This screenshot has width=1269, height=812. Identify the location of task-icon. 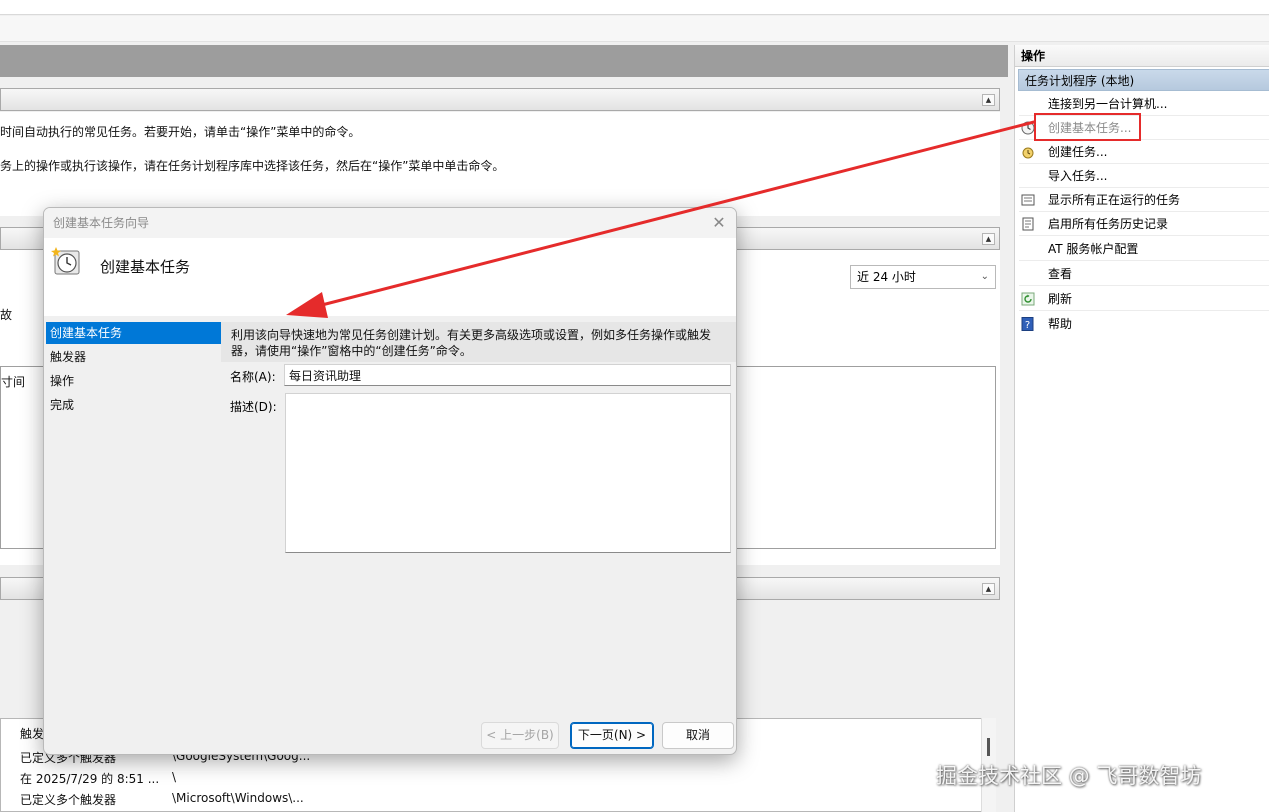
(1028, 153).